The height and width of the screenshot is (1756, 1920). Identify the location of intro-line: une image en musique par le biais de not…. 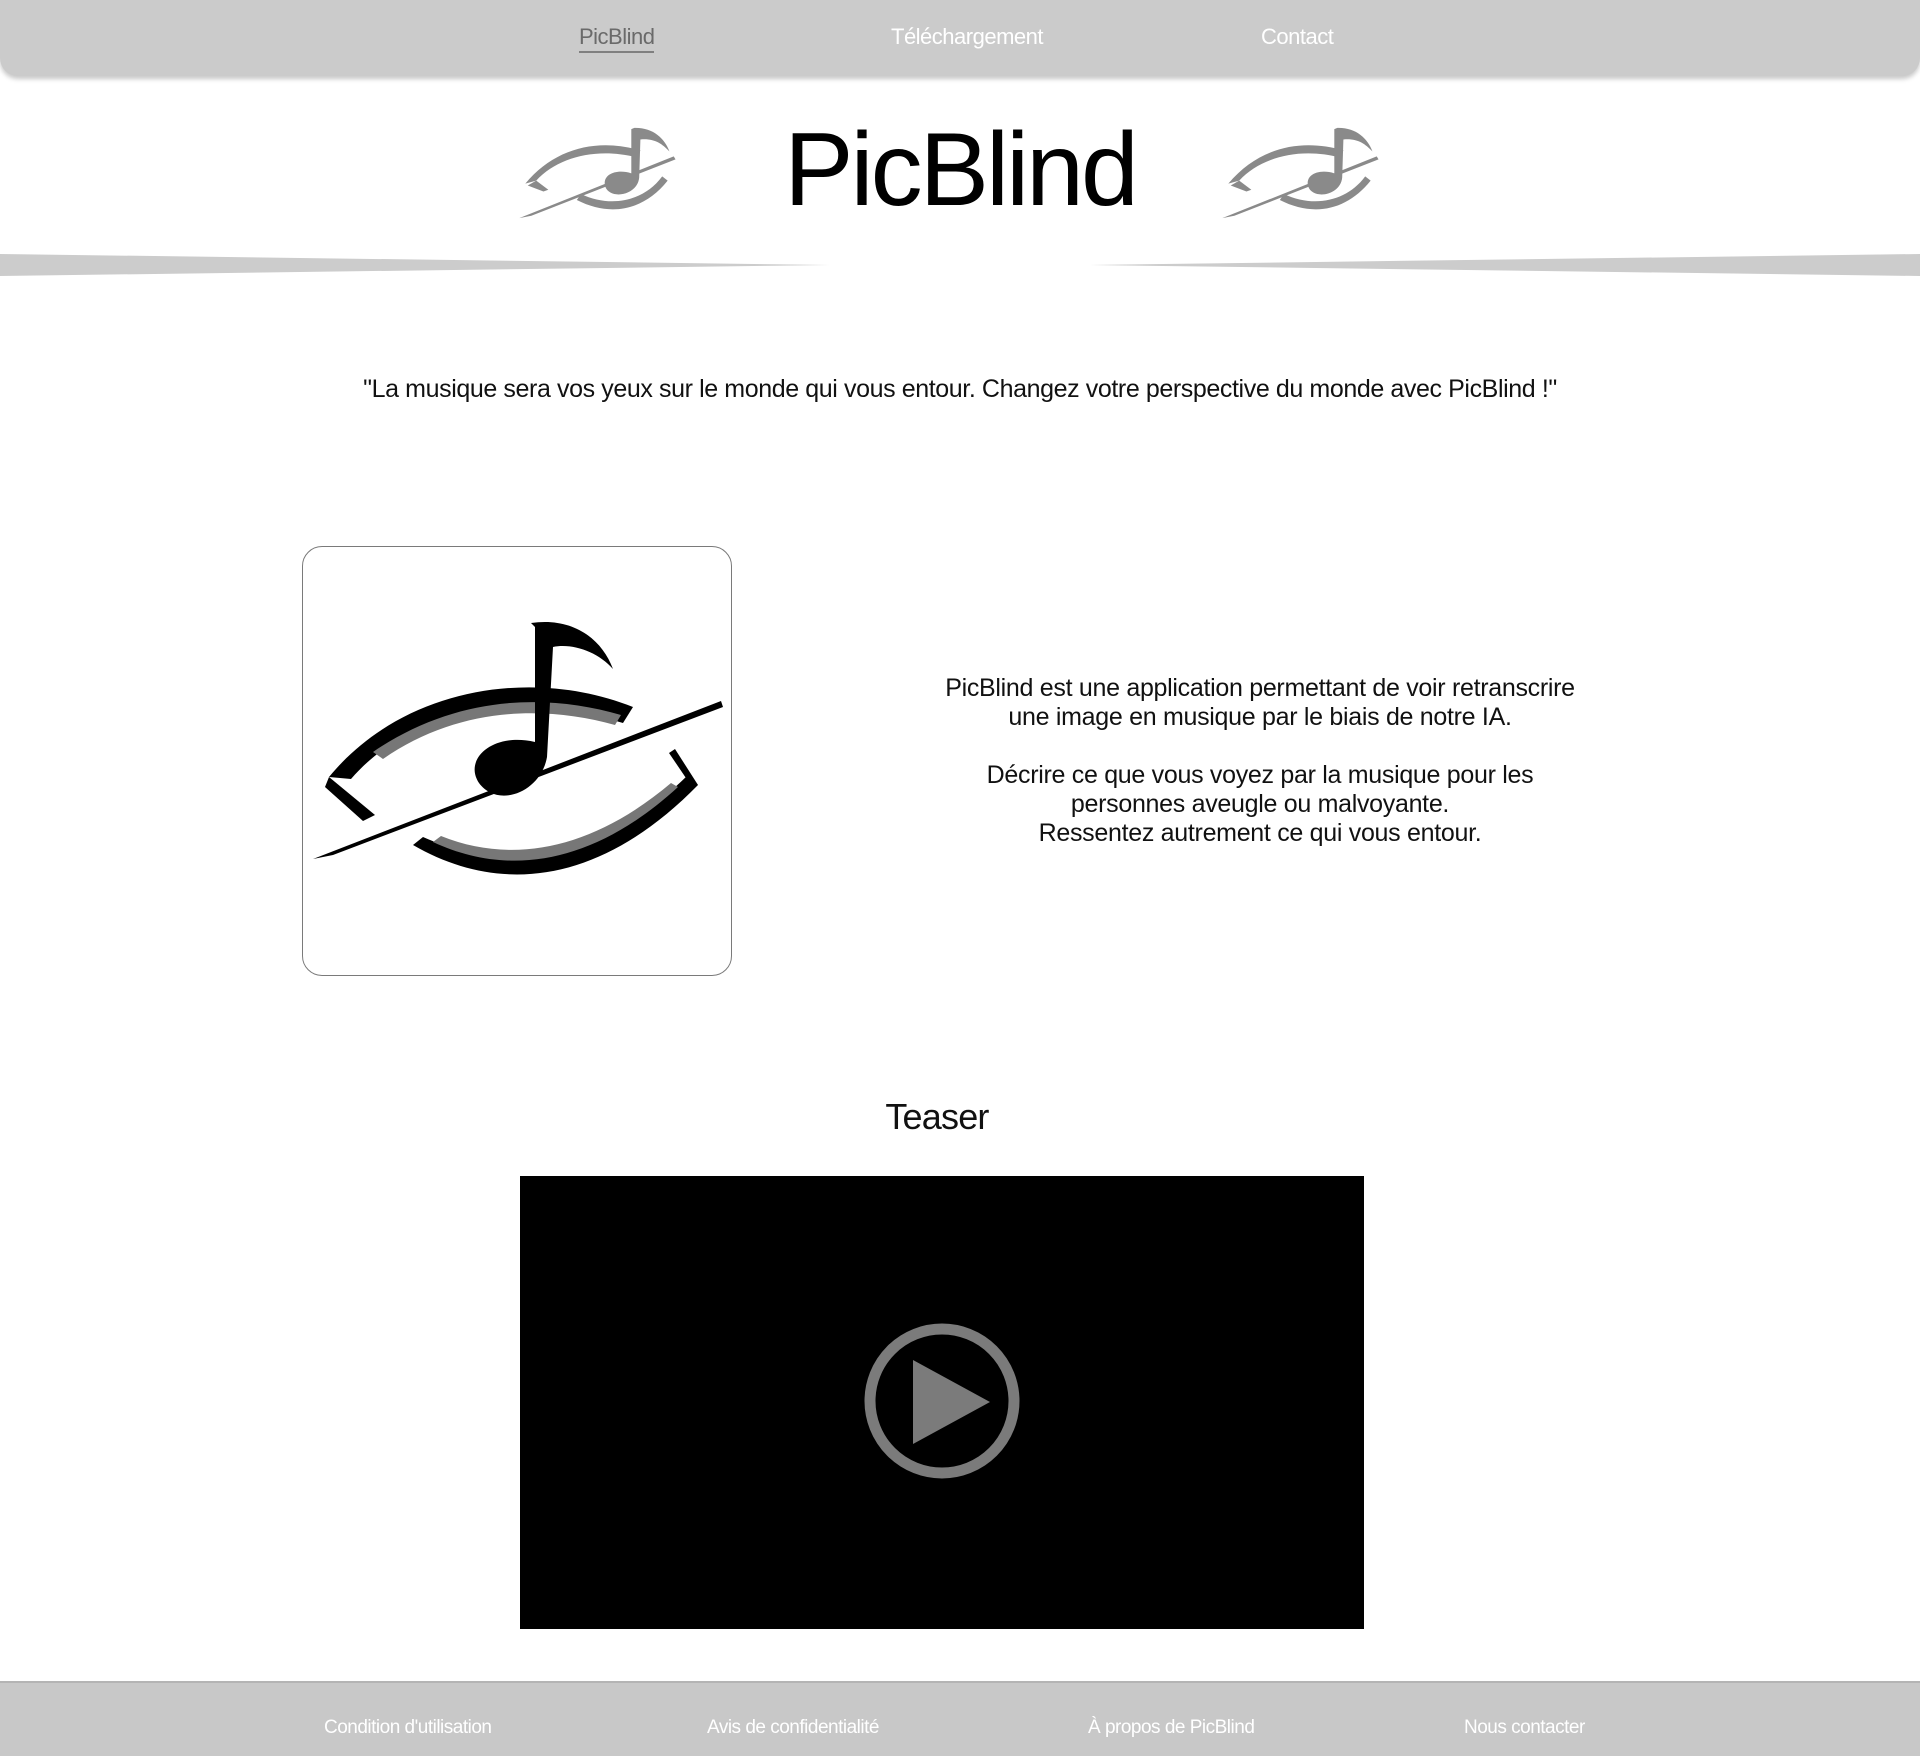
(1260, 717).